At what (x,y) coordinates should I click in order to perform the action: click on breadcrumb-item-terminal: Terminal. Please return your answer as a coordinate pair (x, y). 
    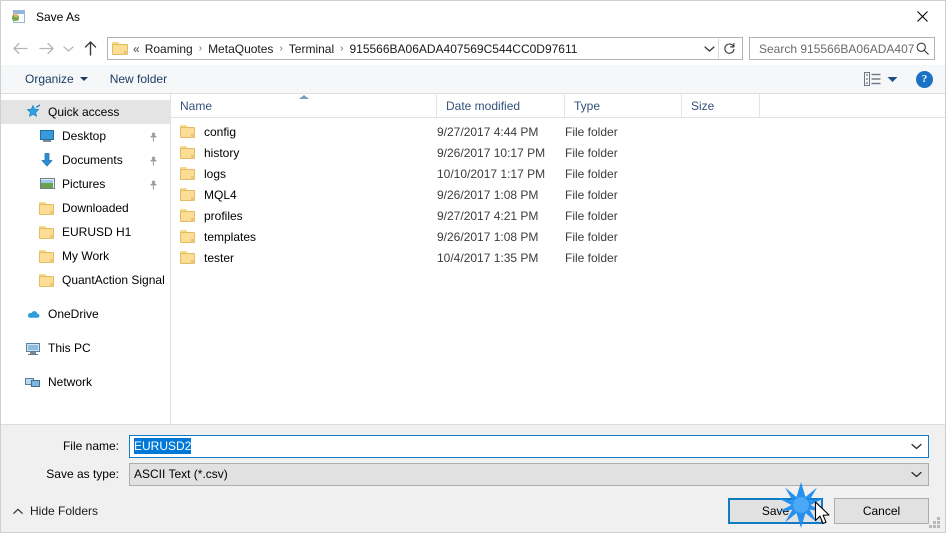
    Looking at the image, I should click on (311, 49).